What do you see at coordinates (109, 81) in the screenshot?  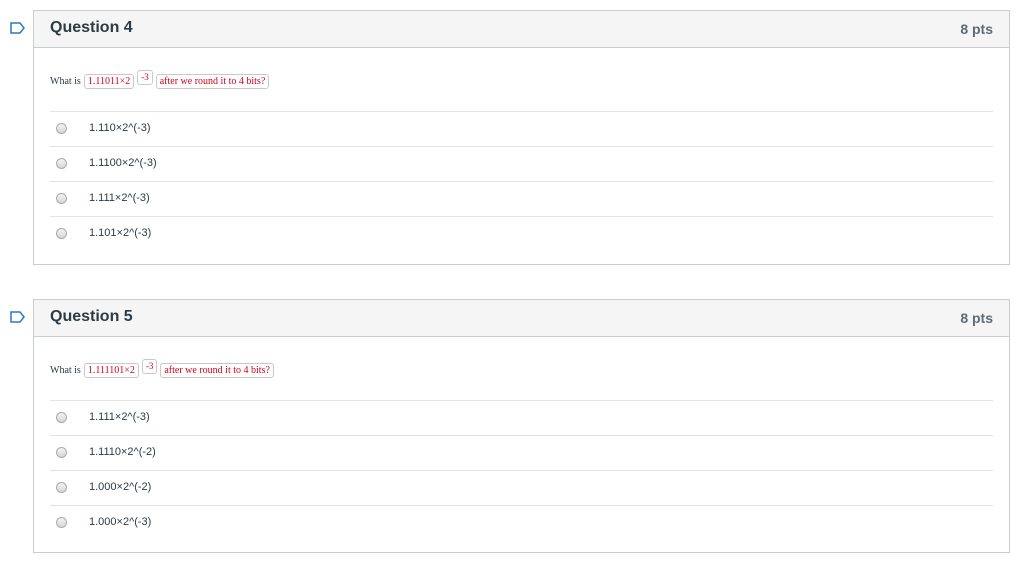 I see `prompt-mantissa: 1.11011×2` at bounding box center [109, 81].